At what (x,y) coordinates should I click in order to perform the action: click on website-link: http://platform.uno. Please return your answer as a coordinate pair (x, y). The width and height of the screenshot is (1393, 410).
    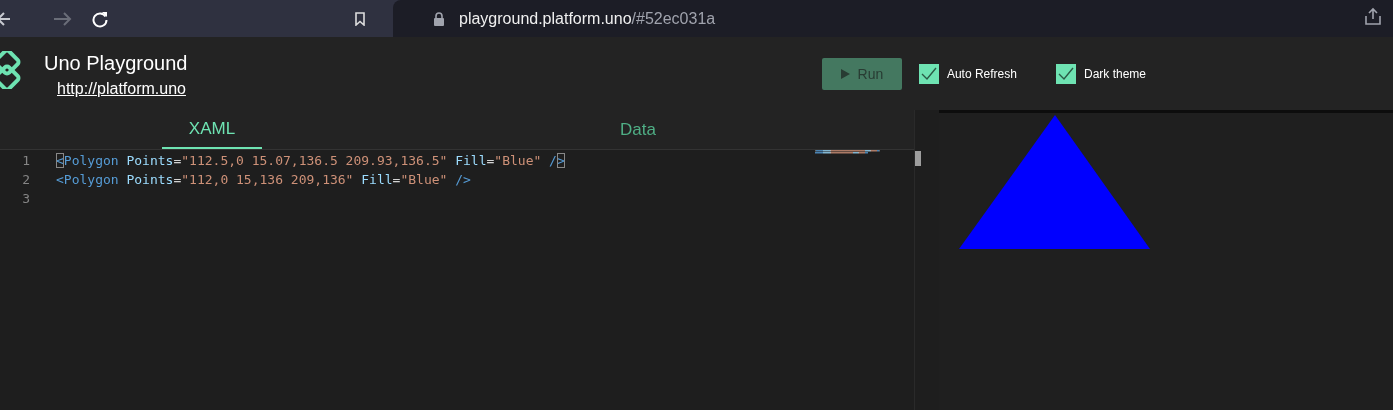
    Looking at the image, I should click on (122, 89).